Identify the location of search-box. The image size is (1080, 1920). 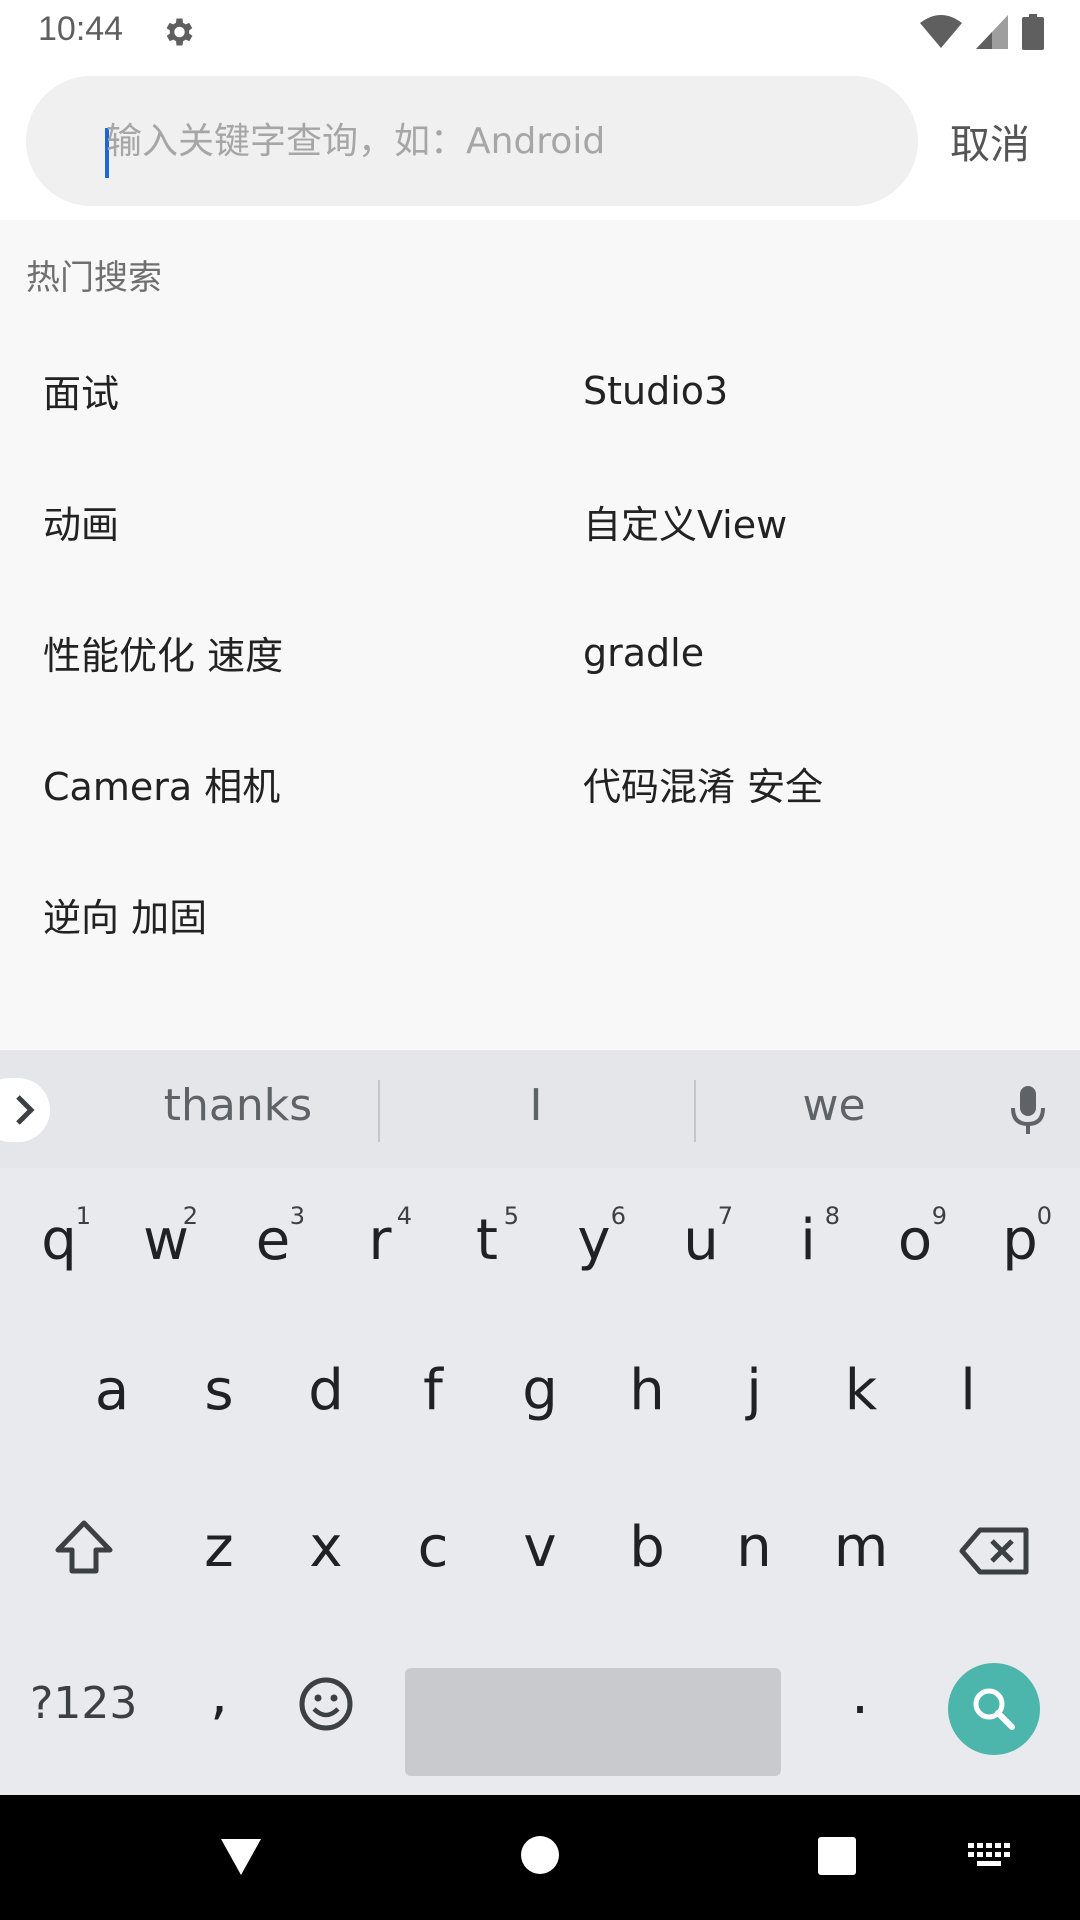
(472, 141).